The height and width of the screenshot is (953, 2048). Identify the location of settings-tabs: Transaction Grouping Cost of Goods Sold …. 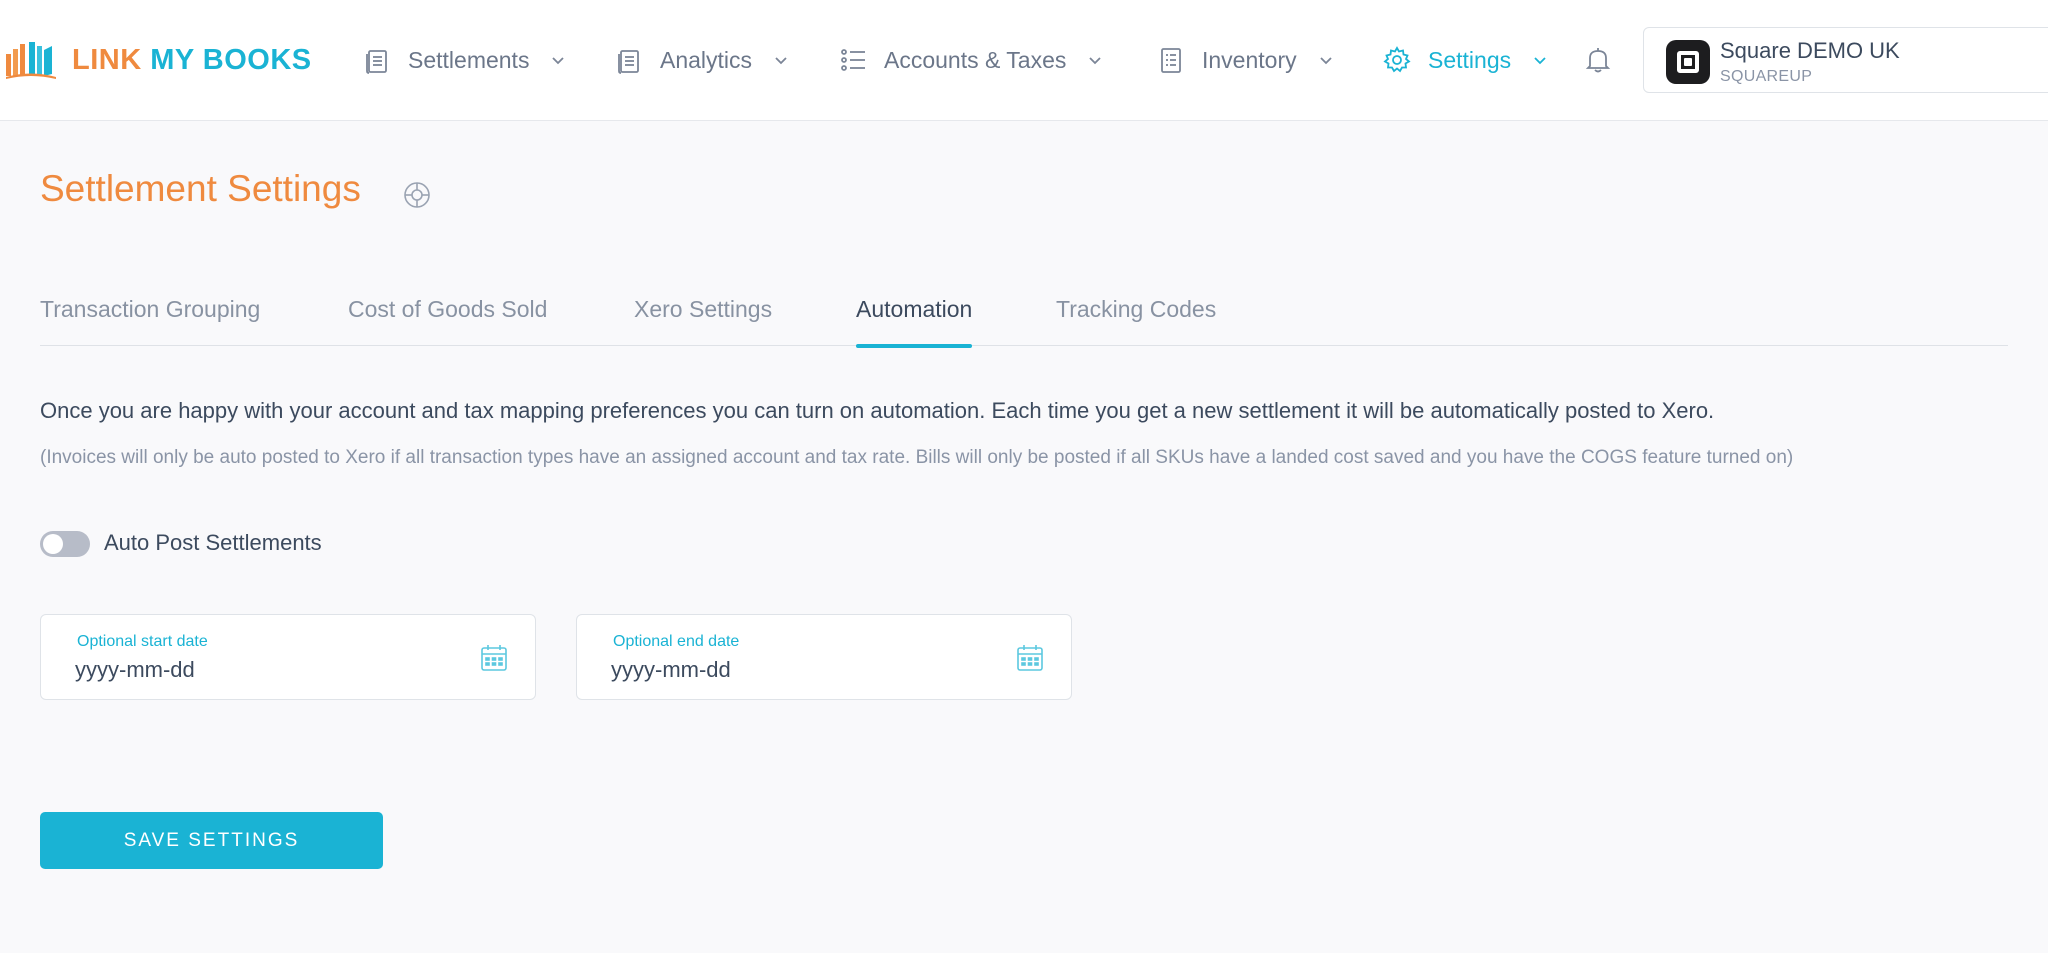
(1024, 322).